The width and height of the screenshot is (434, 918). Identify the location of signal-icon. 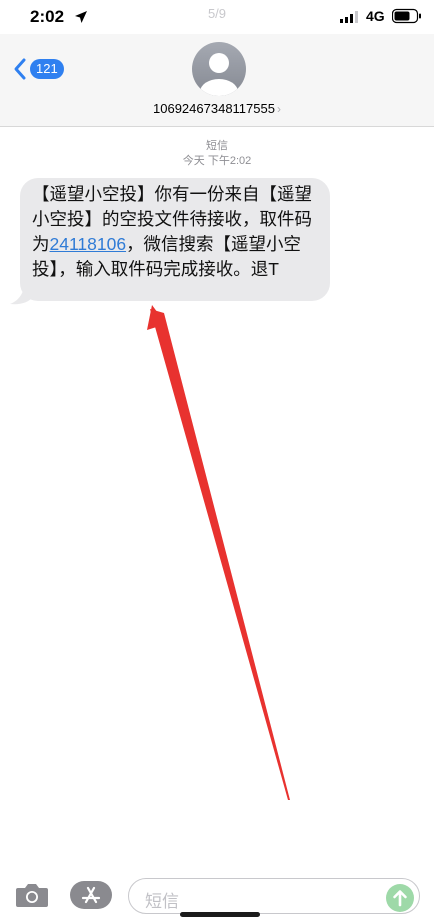
(349, 17).